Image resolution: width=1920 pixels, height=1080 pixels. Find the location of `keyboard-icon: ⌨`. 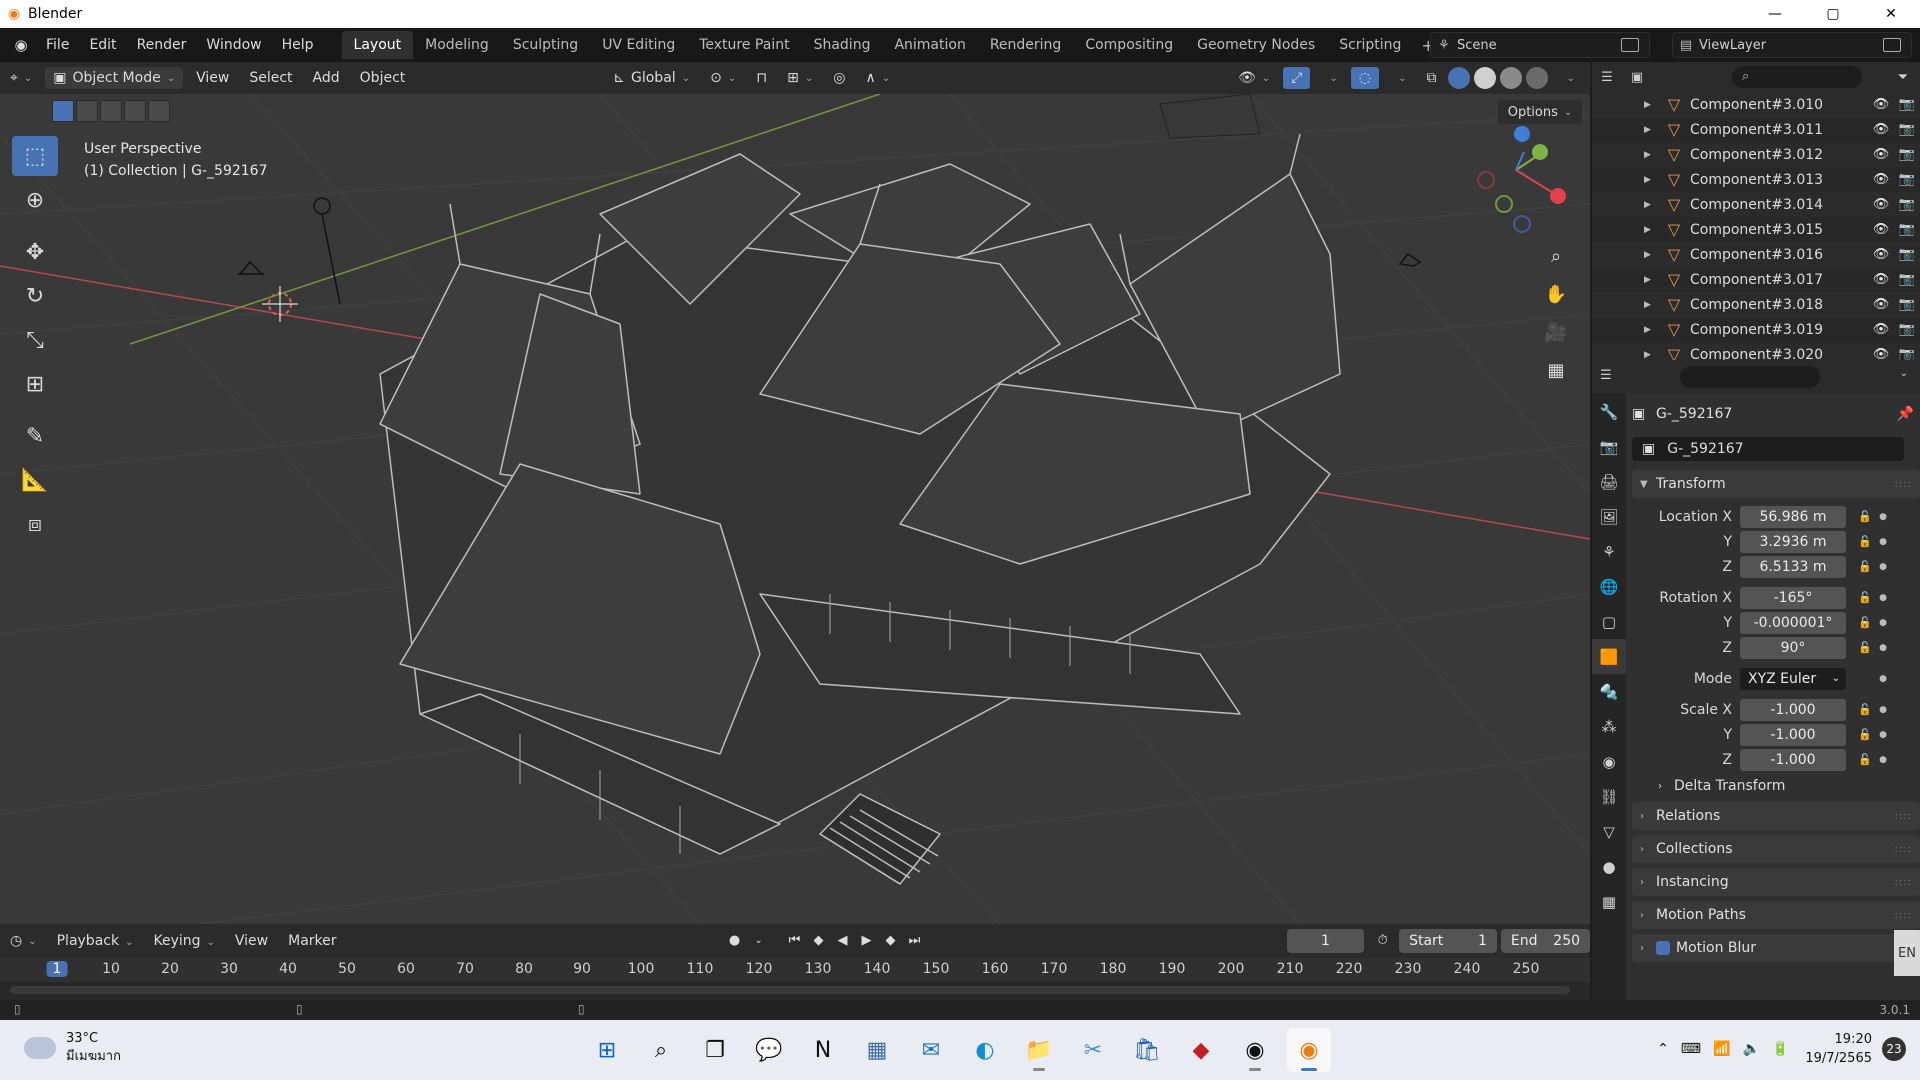

keyboard-icon: ⌨ is located at coordinates (1691, 1049).